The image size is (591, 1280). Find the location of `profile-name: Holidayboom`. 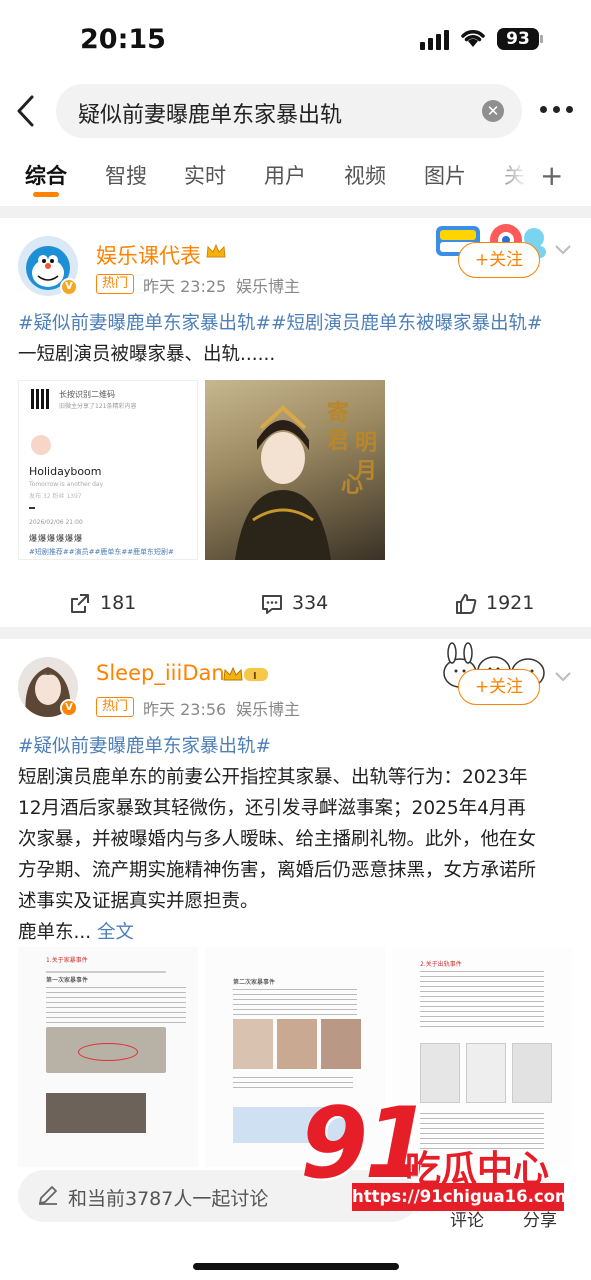

profile-name: Holidayboom is located at coordinates (65, 471).